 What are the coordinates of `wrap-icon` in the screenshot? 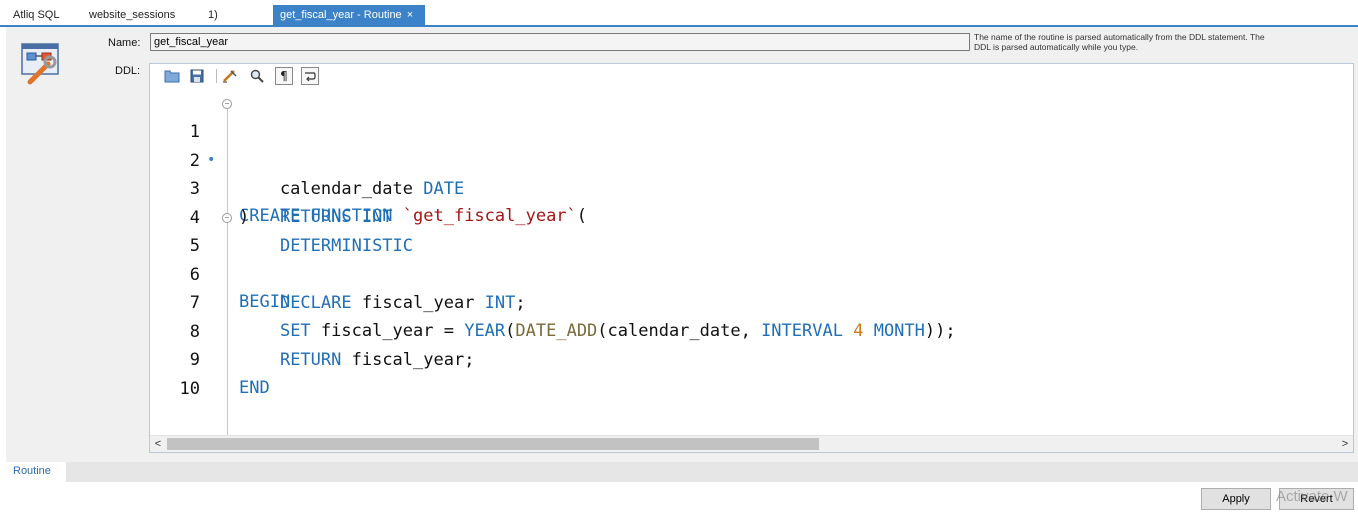 It's located at (310, 76).